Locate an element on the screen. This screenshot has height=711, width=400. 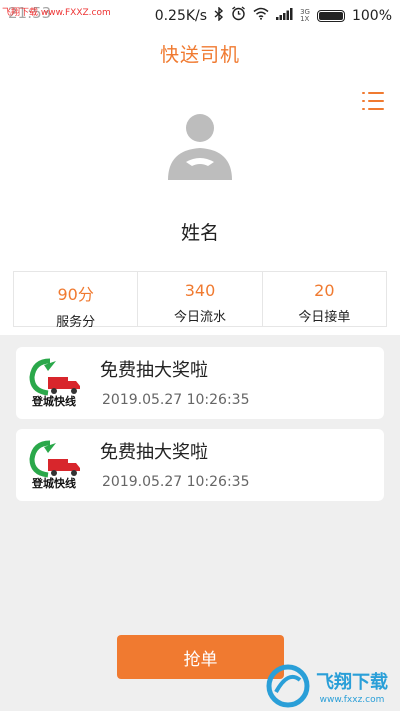
stats-panel: 90分 服务分 340 今日流水 20 今日接单 is located at coordinates (200, 300).